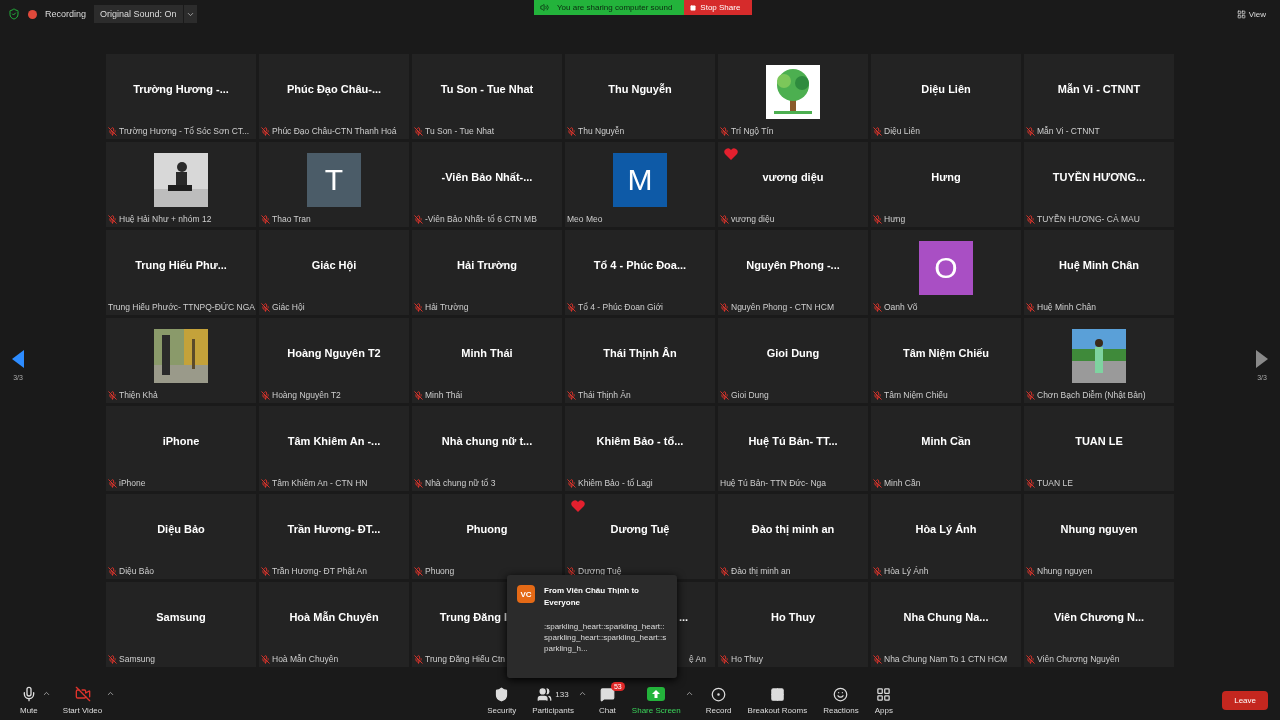  I want to click on participants-button: 133 Participants, so click(553, 700).